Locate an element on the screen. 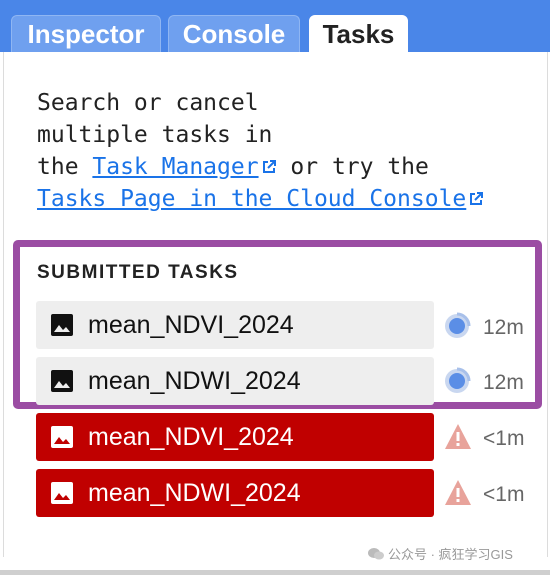 This screenshot has height=575, width=550. help-line-2: multiple tasks in is located at coordinates (155, 135).